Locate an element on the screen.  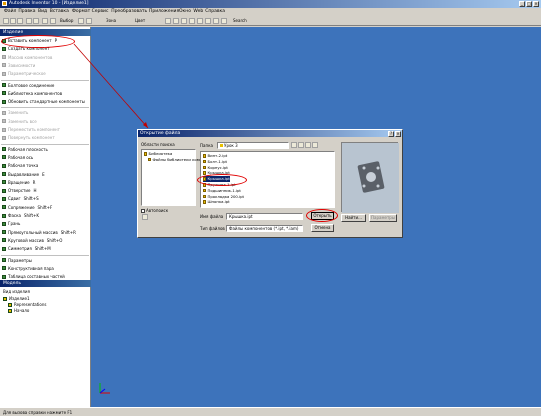
menu-item: Приложения is located at coordinates (164, 11).